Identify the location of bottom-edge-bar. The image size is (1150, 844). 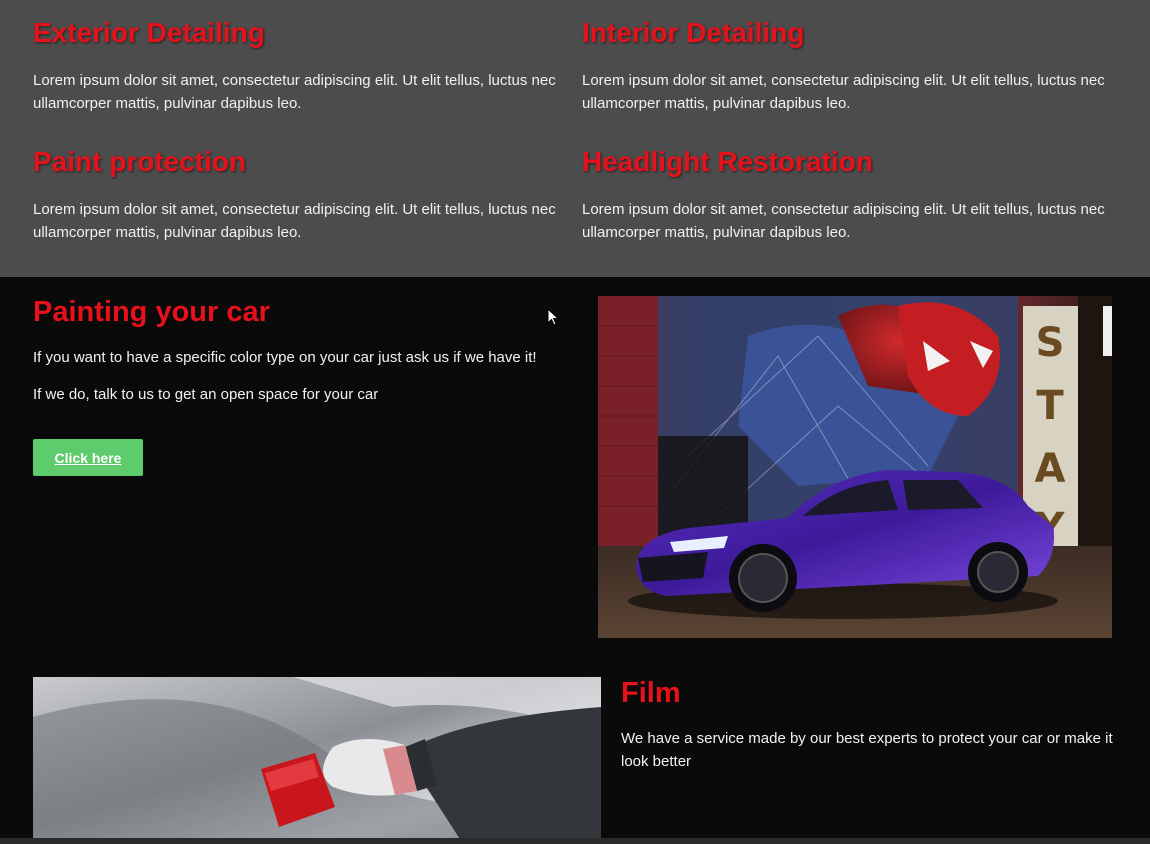
(575, 841).